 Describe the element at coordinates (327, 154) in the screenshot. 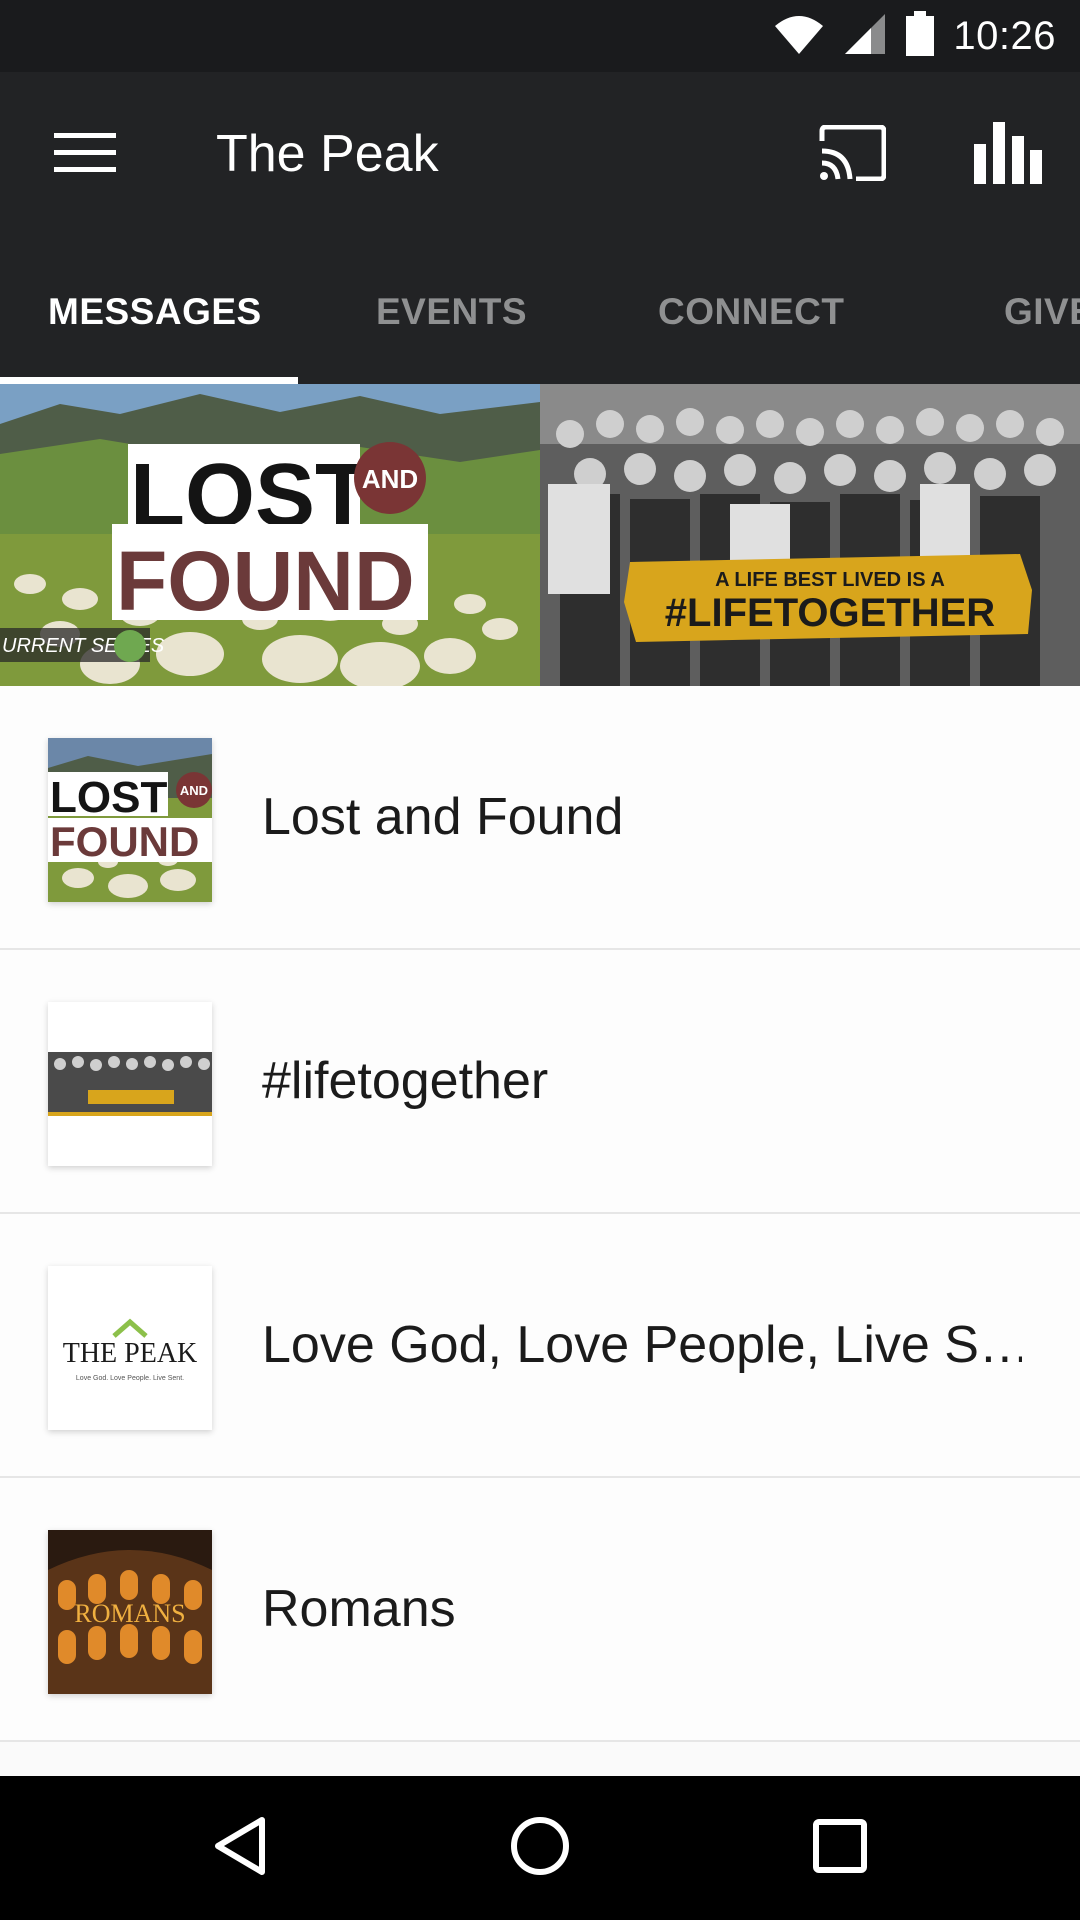

I see `app-title: The Peak` at that location.